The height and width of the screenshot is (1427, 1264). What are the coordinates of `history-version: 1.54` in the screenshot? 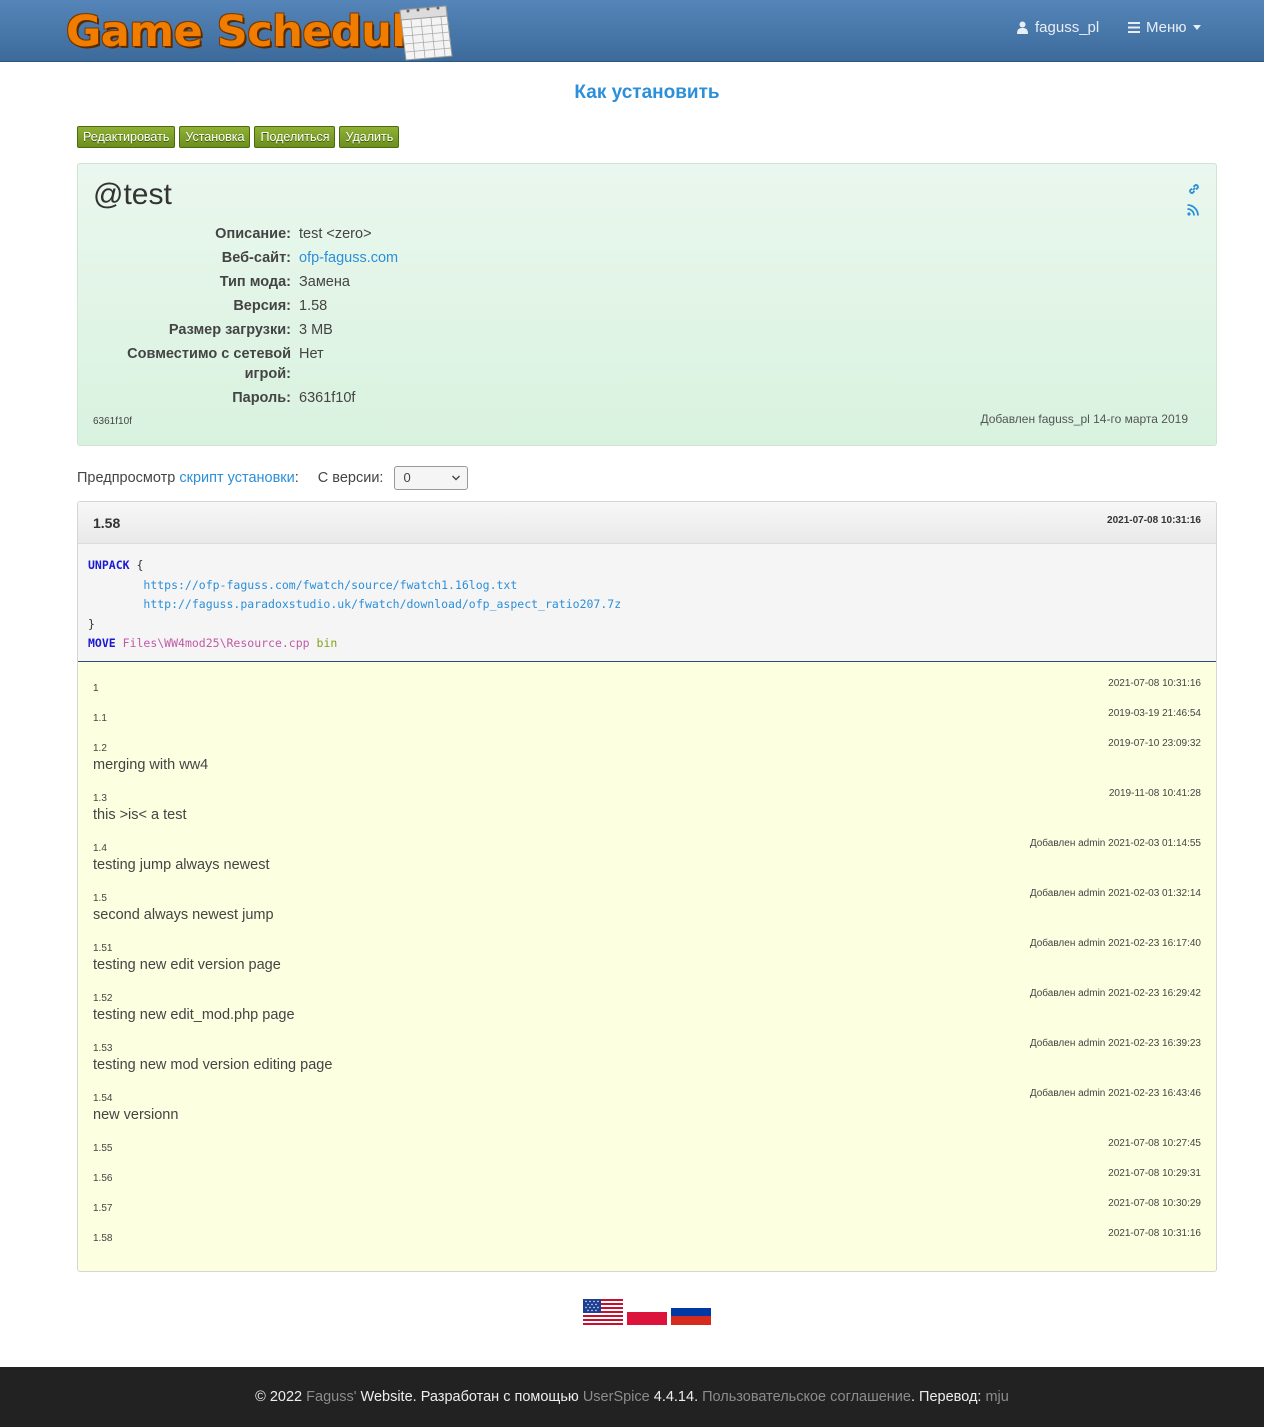 It's located at (103, 1098).